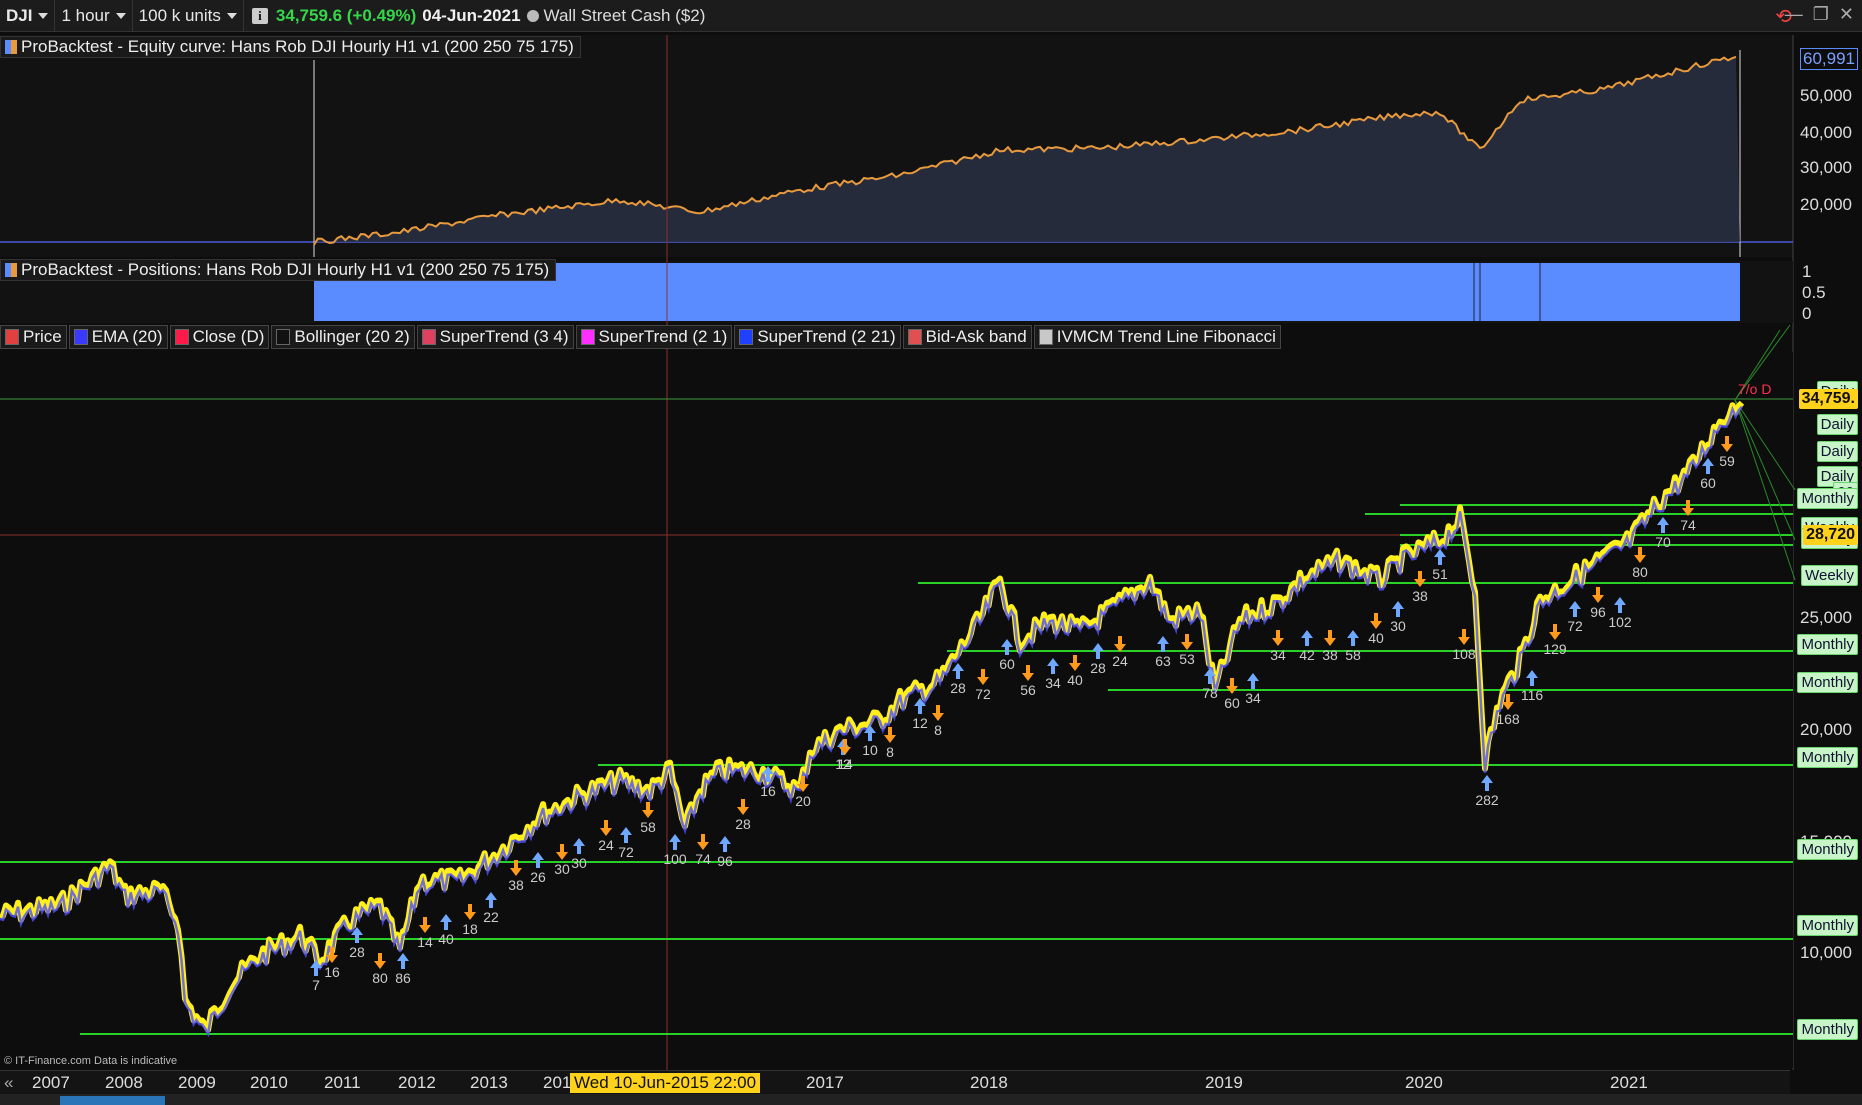 This screenshot has height=1105, width=1862. What do you see at coordinates (42, 336) in the screenshot?
I see `legend-label: Price` at bounding box center [42, 336].